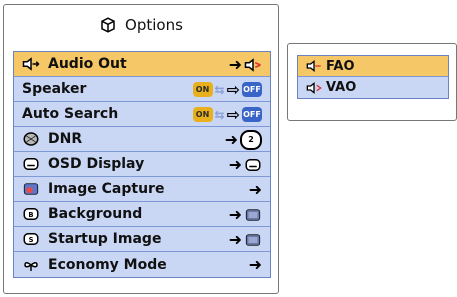 The image size is (457, 297). What do you see at coordinates (340, 66) in the screenshot?
I see `submenu-item-label: FAO` at bounding box center [340, 66].